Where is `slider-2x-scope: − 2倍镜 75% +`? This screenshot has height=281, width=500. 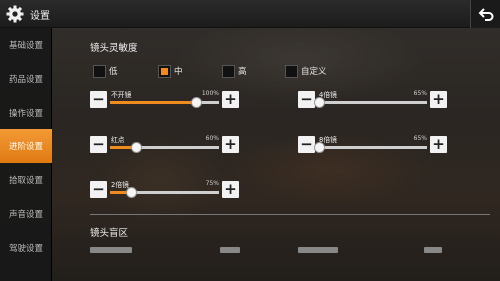 slider-2x-scope: − 2倍镜 75% + is located at coordinates (164, 190).